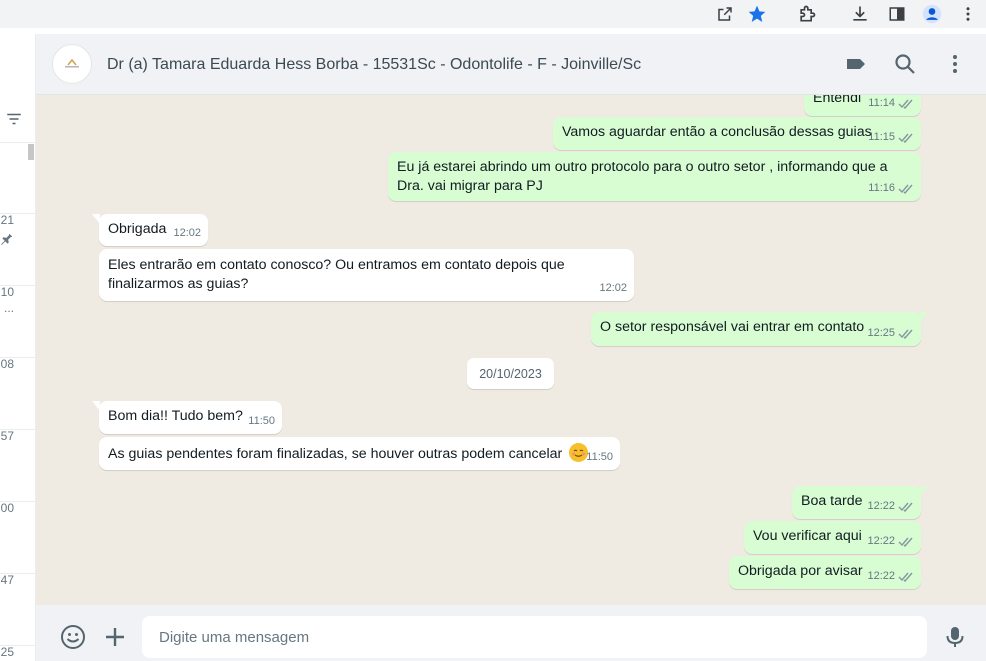 The width and height of the screenshot is (986, 661). Describe the element at coordinates (534, 637) in the screenshot. I see `message-input` at that location.